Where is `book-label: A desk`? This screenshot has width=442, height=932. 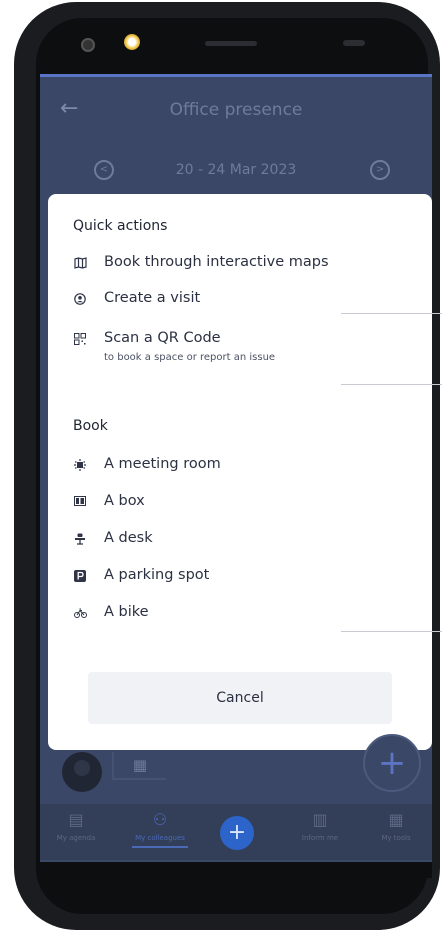
book-label: A desk is located at coordinates (128, 538).